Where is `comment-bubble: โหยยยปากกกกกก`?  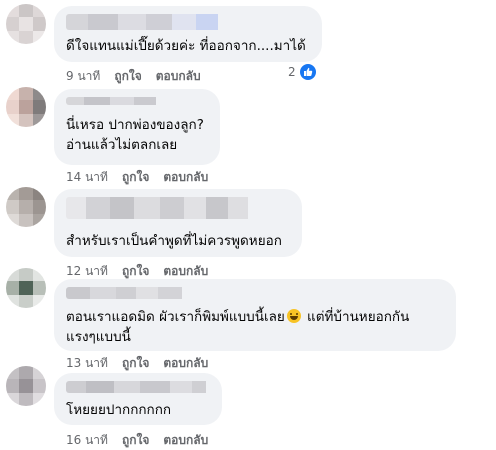
comment-bubble: โหยยยปากกกกกก is located at coordinates (138, 399).